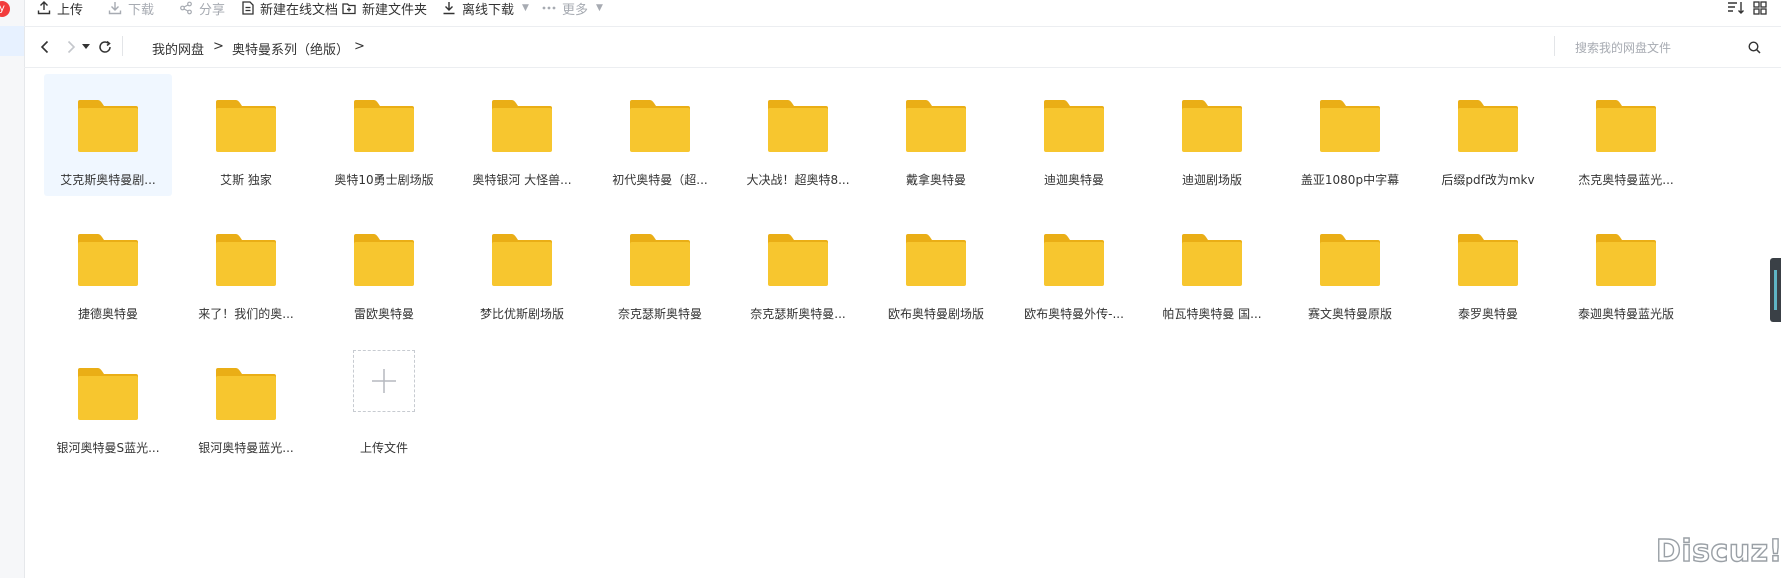 The image size is (1781, 578). What do you see at coordinates (522, 269) in the screenshot?
I see `folder-item: 梦比优斯剧场版` at bounding box center [522, 269].